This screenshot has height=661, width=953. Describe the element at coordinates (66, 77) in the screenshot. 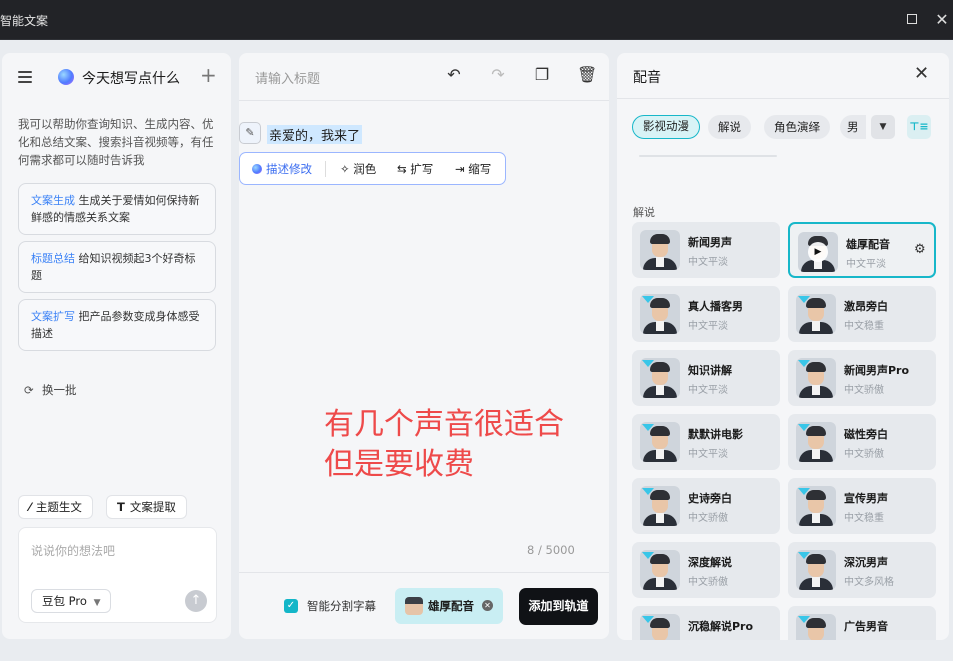

I see `assistant-logo-icon` at that location.